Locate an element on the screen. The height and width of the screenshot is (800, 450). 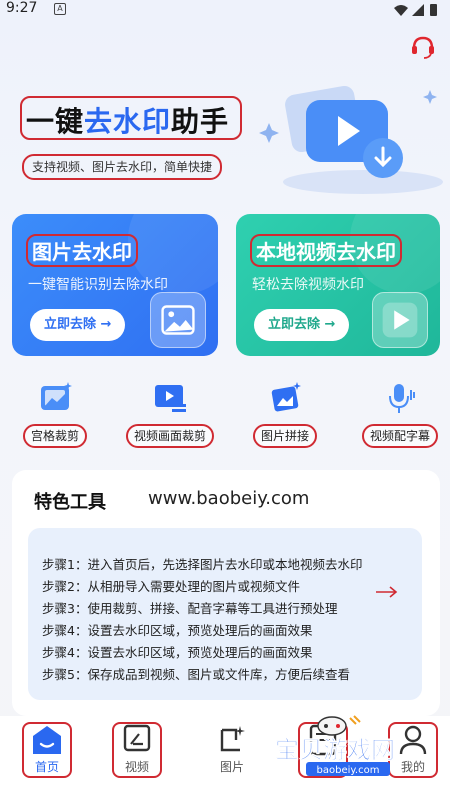
tool-label: 视频配字幕 is located at coordinates (400, 436).